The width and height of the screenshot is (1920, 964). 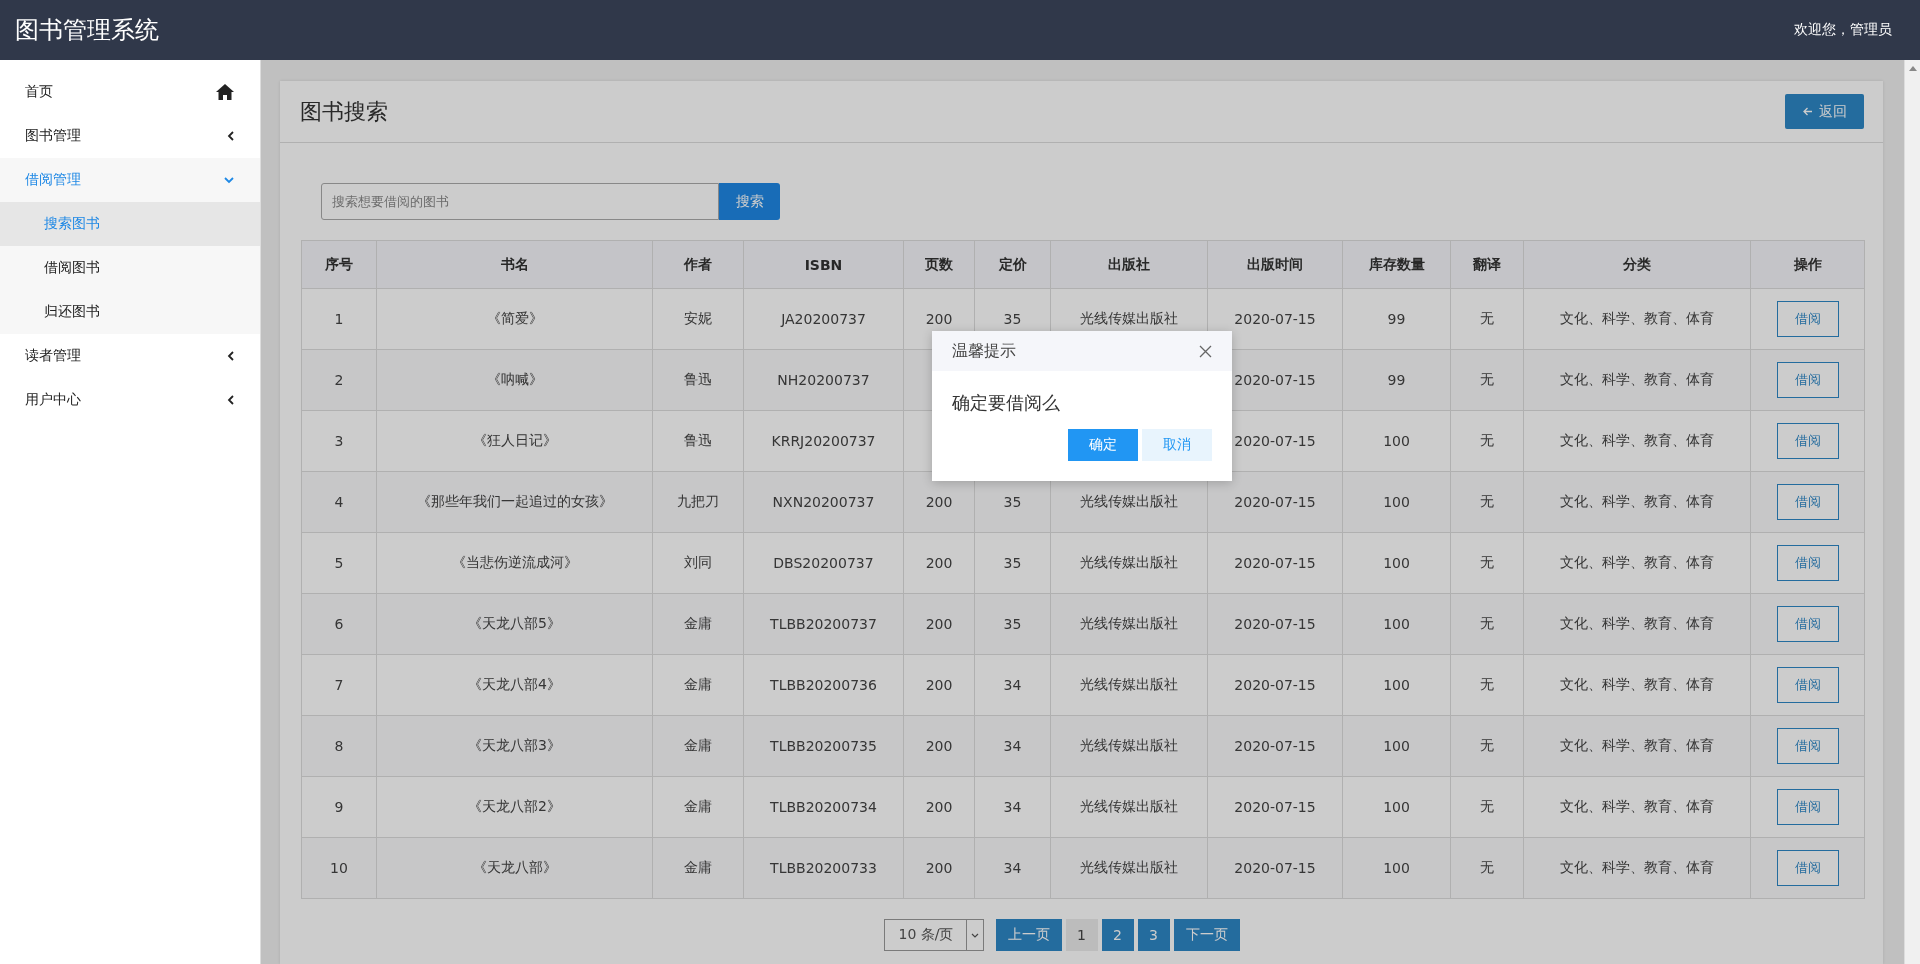 What do you see at coordinates (1012, 264) in the screenshot?
I see `column-header: 定价` at bounding box center [1012, 264].